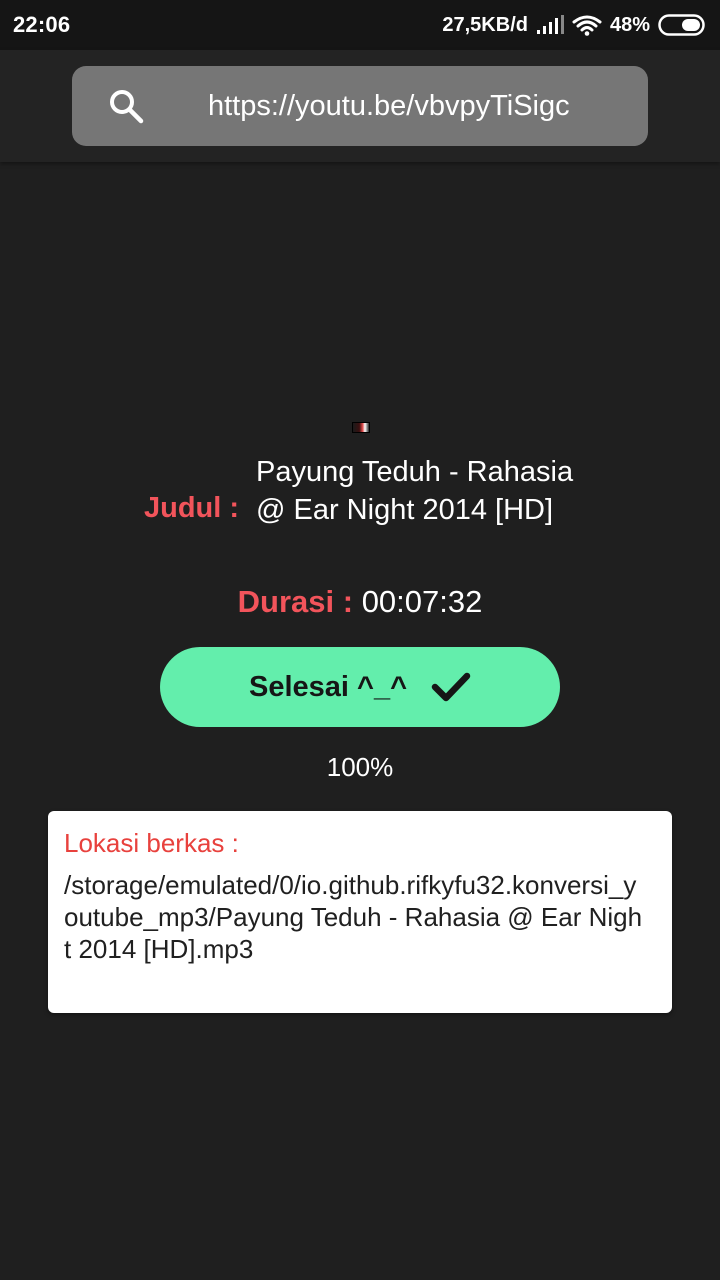 The height and width of the screenshot is (1280, 720). Describe the element at coordinates (295, 601) in the screenshot. I see `duration-label: Durasi :` at that location.